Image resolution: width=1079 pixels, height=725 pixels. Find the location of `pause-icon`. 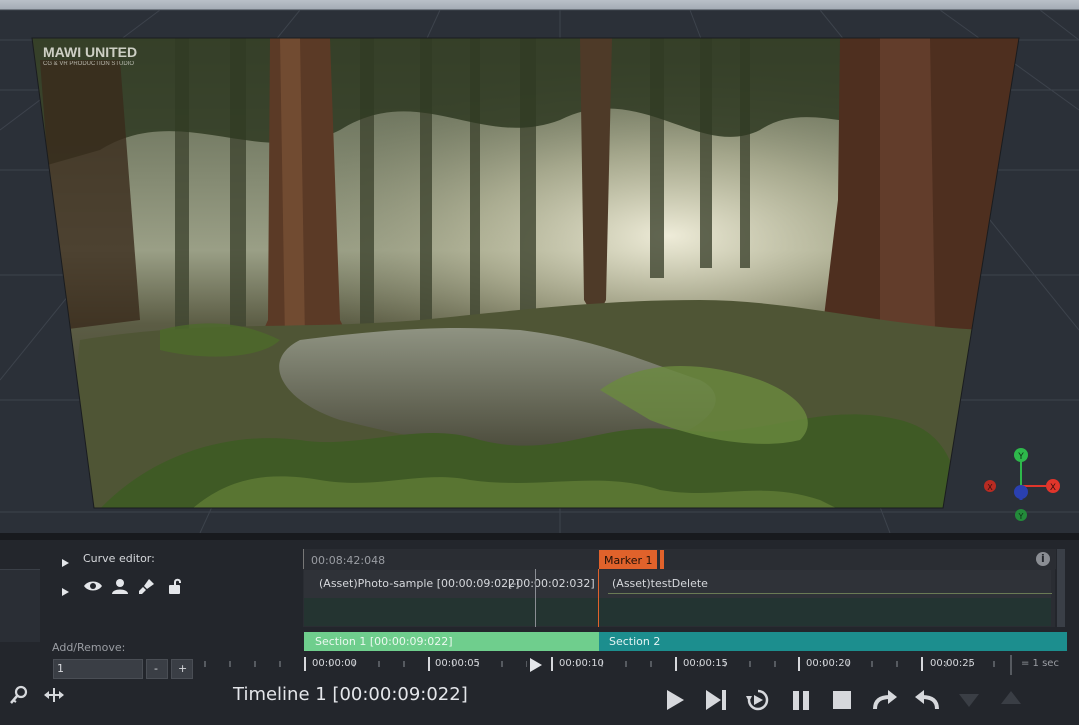

pause-icon is located at coordinates (801, 702).